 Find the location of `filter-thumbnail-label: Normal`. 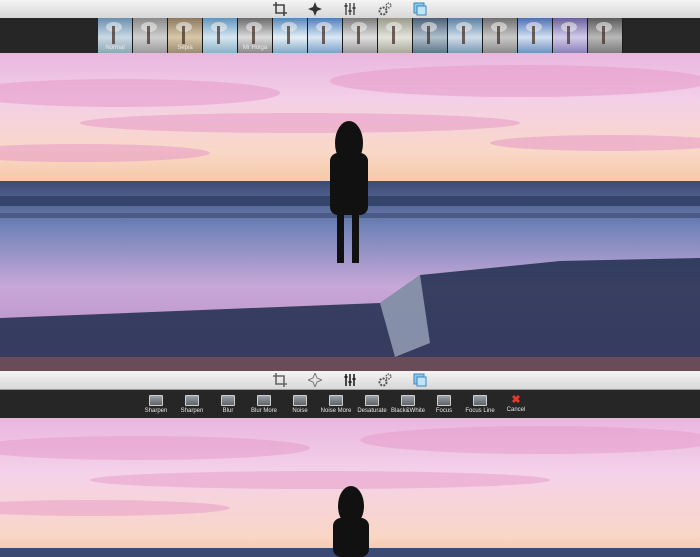

filter-thumbnail-label: Normal is located at coordinates (115, 48).